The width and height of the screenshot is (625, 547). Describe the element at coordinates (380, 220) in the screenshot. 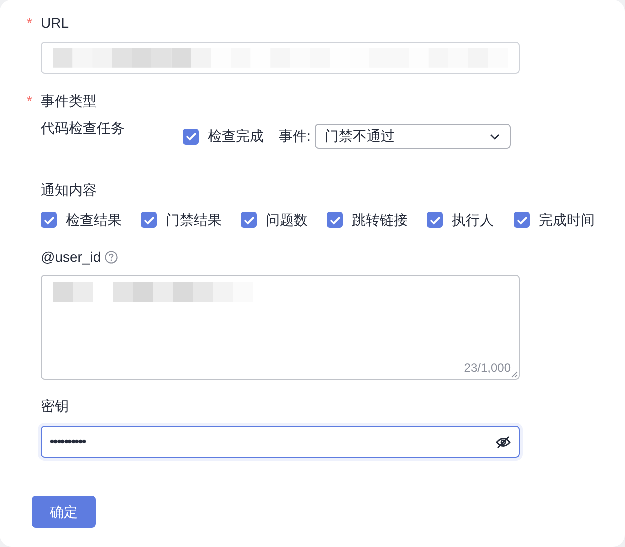

I see `checkbox-label: 跳转链接` at that location.